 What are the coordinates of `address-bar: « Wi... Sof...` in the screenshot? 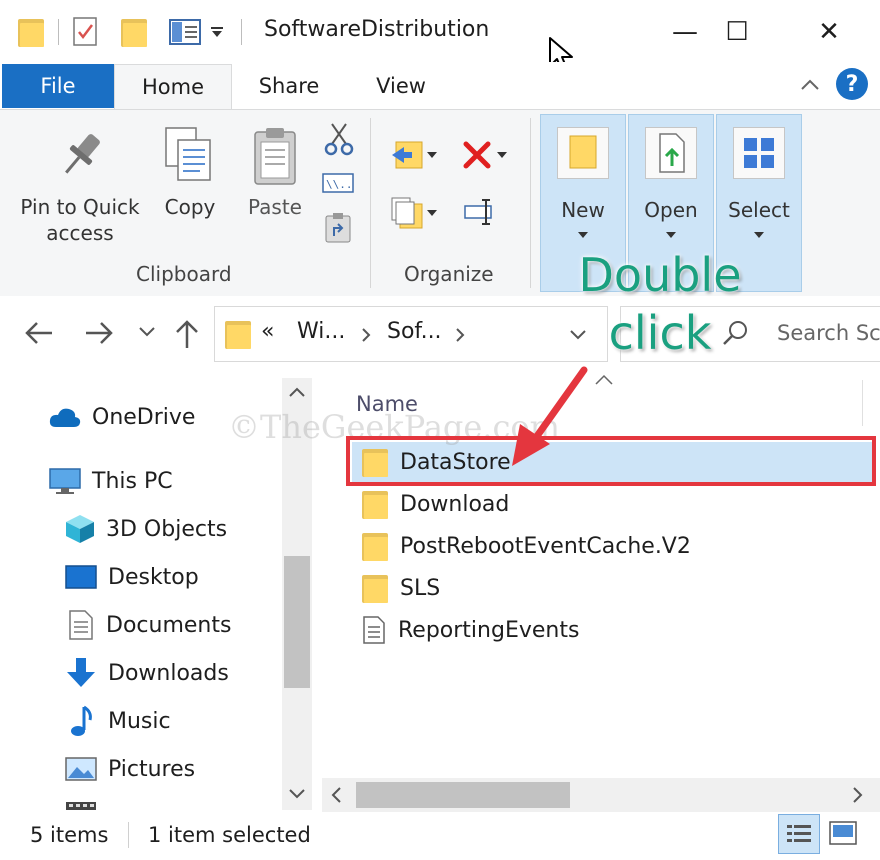 It's located at (411, 334).